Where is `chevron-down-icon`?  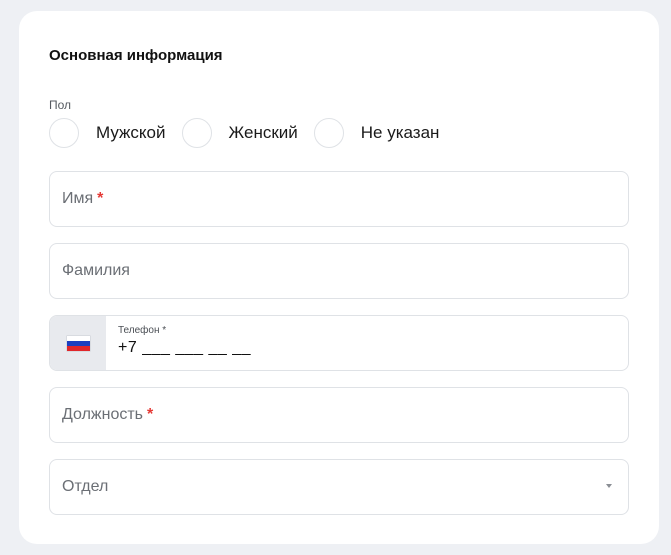
chevron-down-icon is located at coordinates (609, 486).